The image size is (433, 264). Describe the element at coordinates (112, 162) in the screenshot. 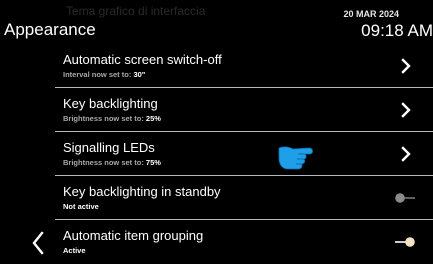

I see `setting-subtitle: Brightness now set to: 75%` at that location.